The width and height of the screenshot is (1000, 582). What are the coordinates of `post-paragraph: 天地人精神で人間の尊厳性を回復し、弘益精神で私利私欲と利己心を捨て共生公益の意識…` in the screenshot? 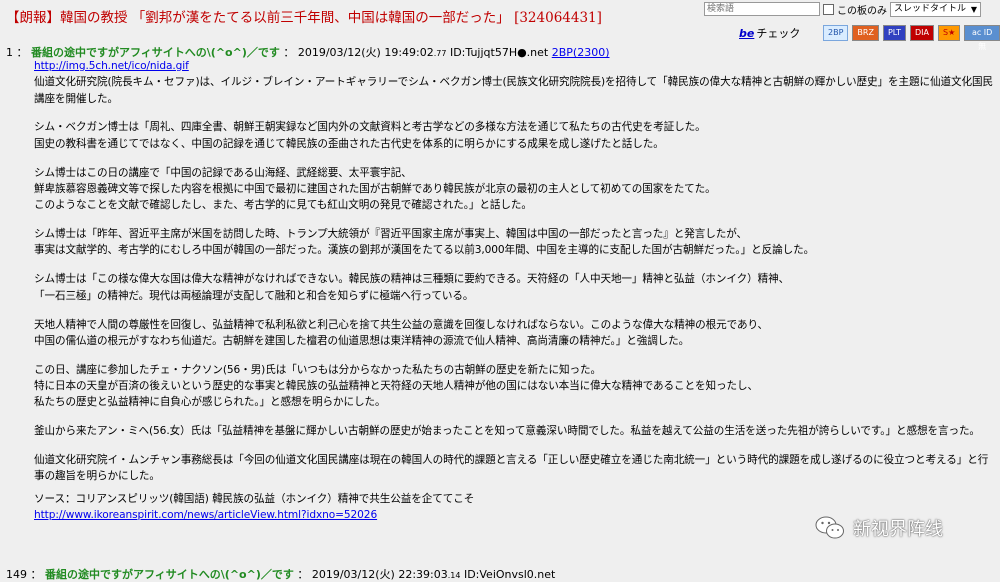 It's located at (401, 332).